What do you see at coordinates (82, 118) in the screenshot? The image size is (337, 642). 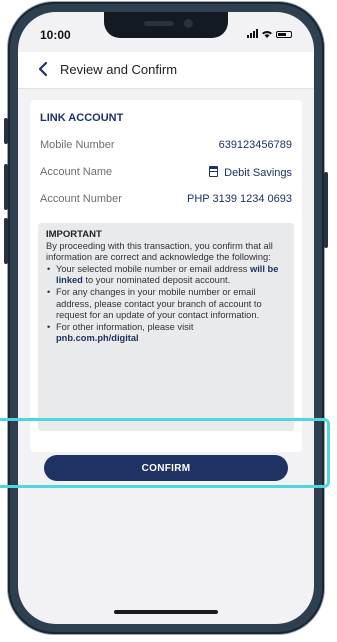 I see `section-title: LINK ACCOUNT` at bounding box center [82, 118].